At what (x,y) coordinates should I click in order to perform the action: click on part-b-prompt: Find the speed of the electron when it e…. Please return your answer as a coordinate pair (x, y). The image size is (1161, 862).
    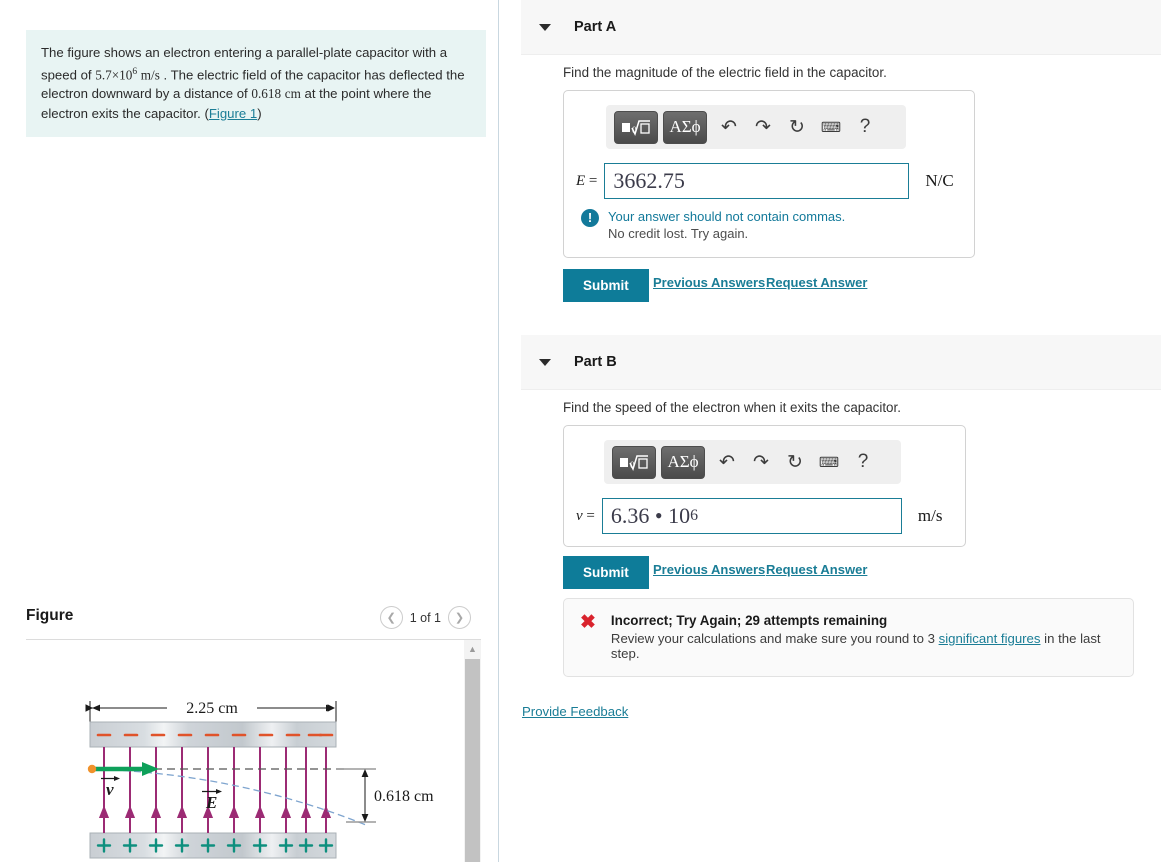
    Looking at the image, I should click on (732, 407).